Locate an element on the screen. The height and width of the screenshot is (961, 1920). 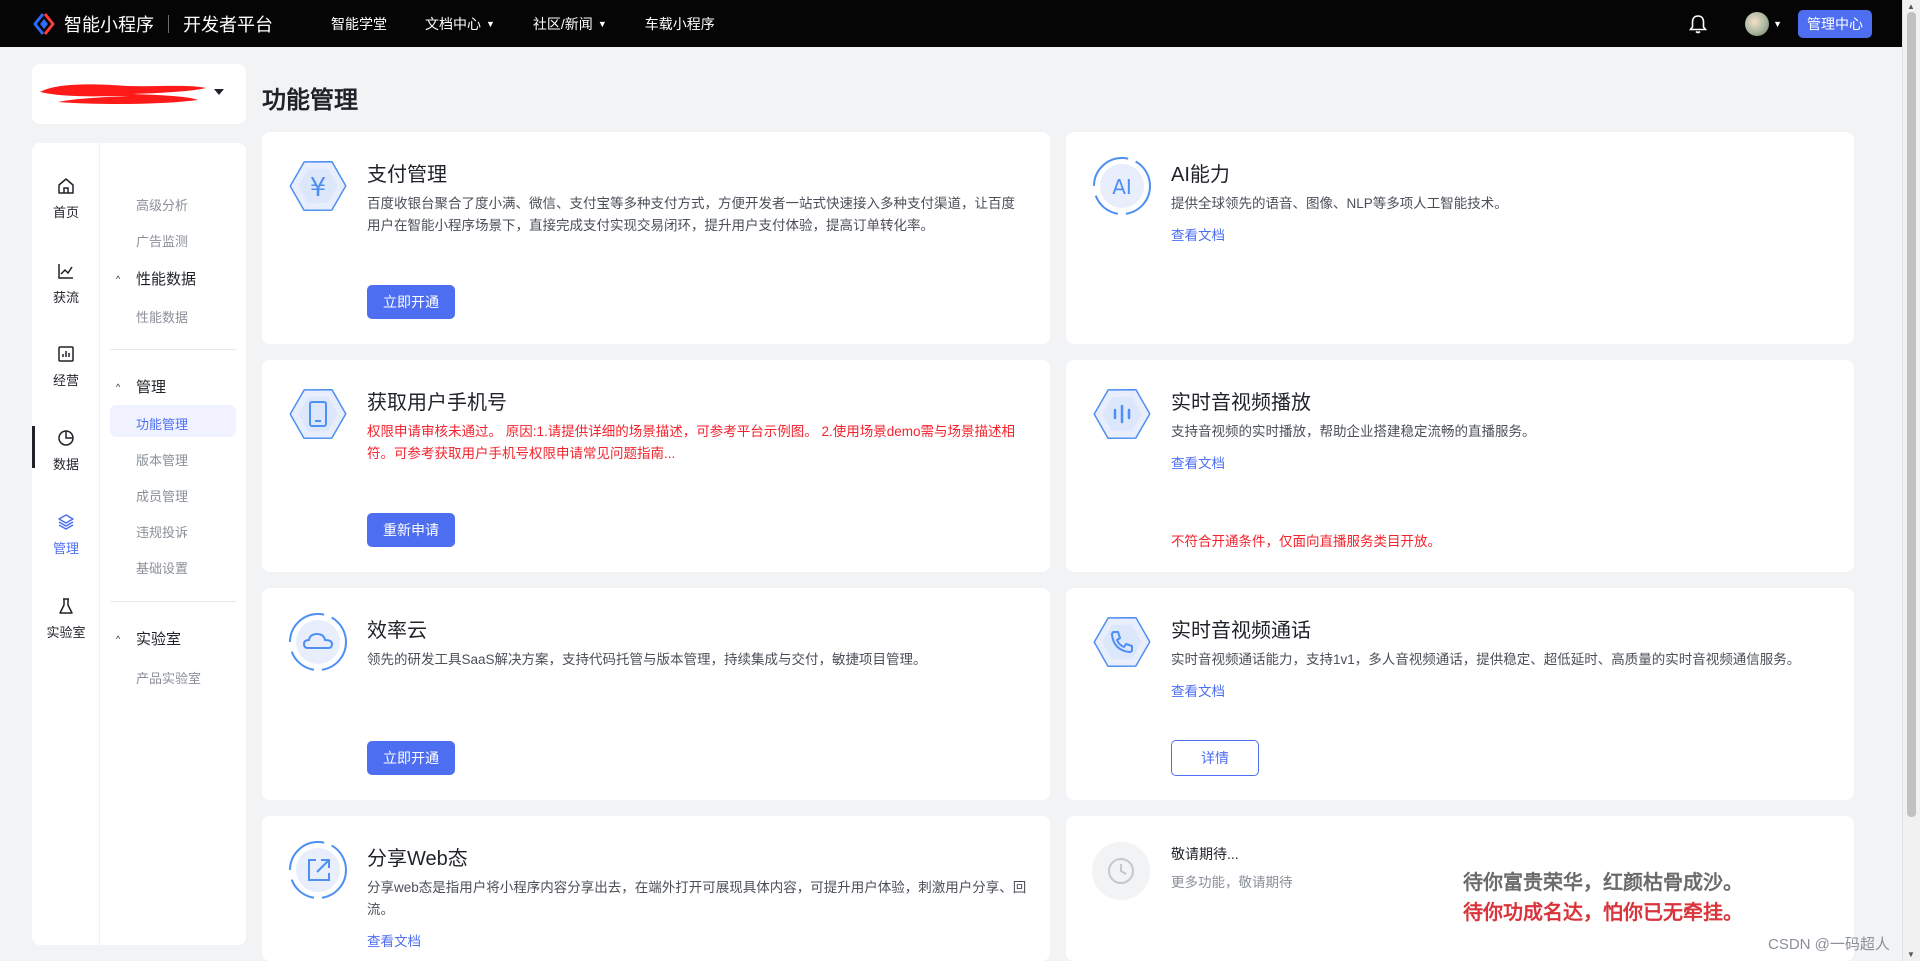
subnav-group-manage: ^ 管理 is located at coordinates (141, 386).